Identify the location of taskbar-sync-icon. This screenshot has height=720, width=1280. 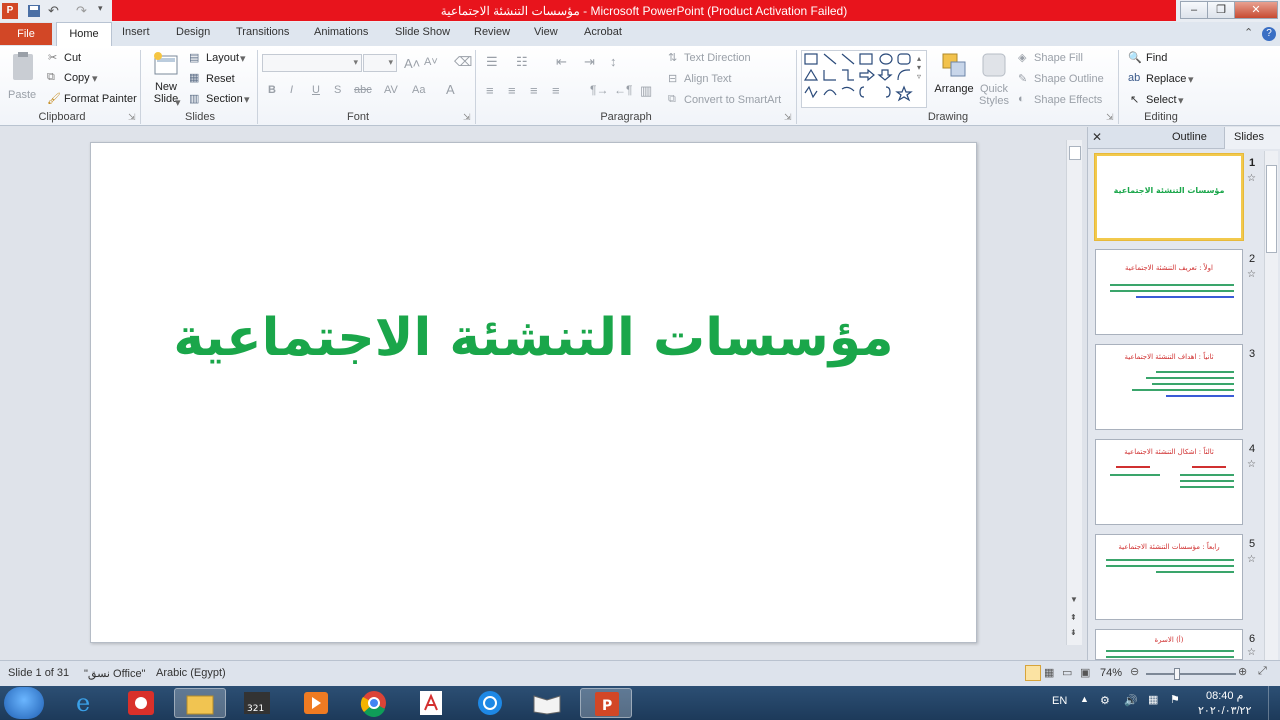
(490, 703).